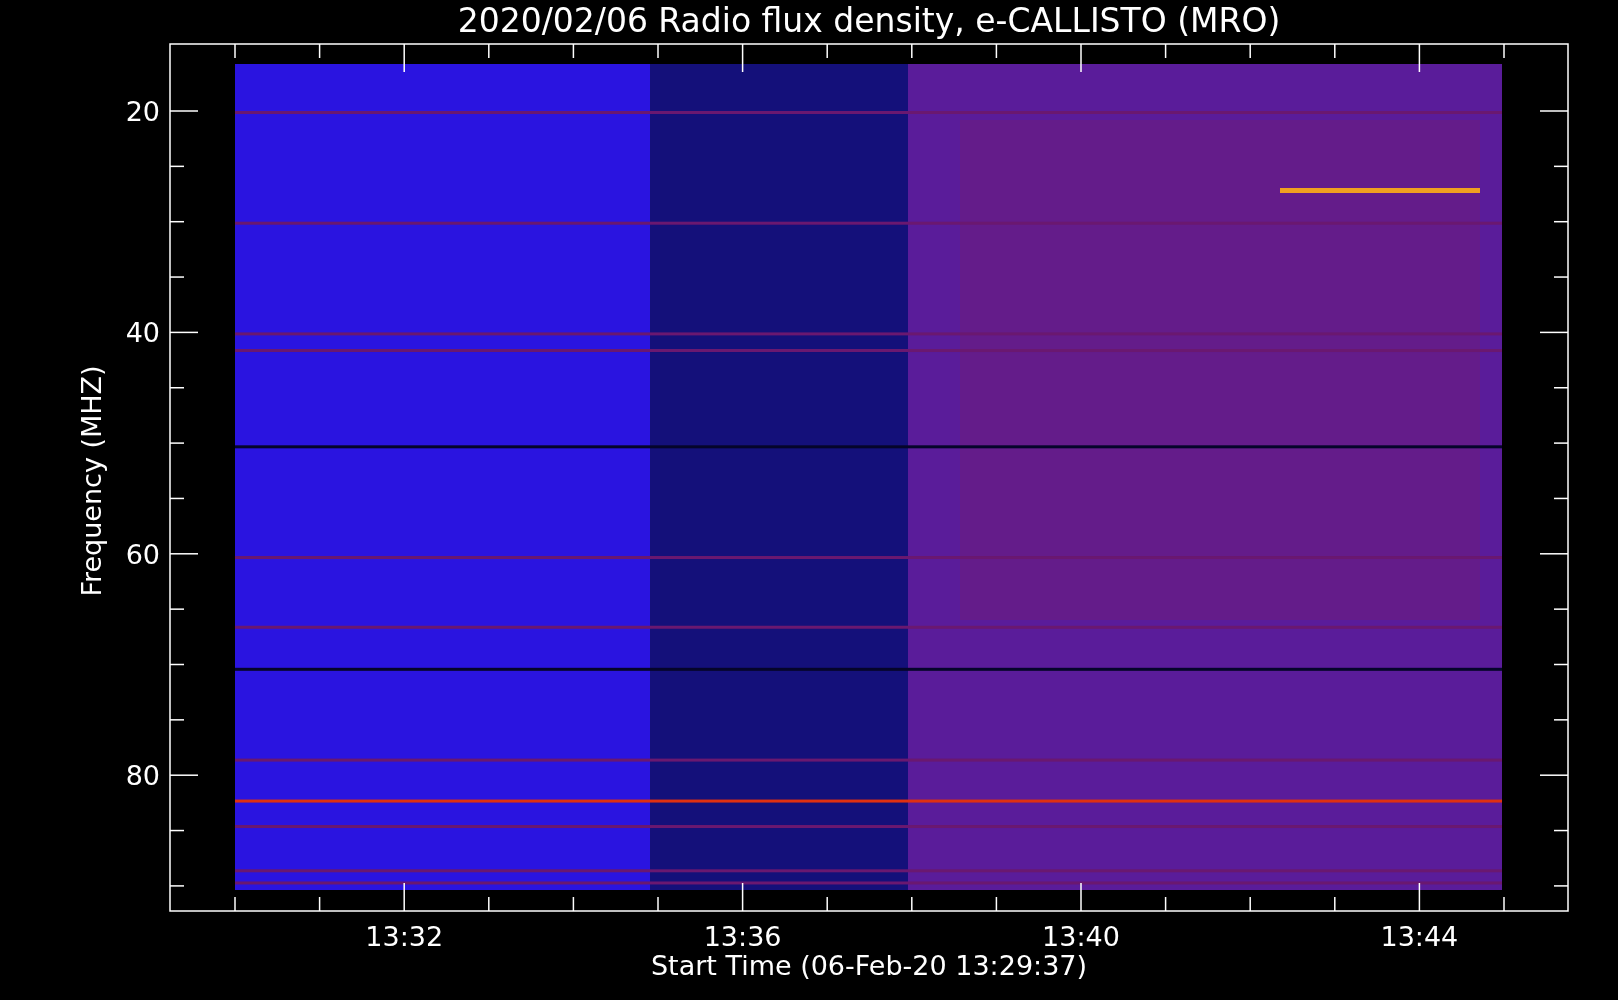  What do you see at coordinates (404, 936) in the screenshot?
I see `x-tick-label: 13:32` at bounding box center [404, 936].